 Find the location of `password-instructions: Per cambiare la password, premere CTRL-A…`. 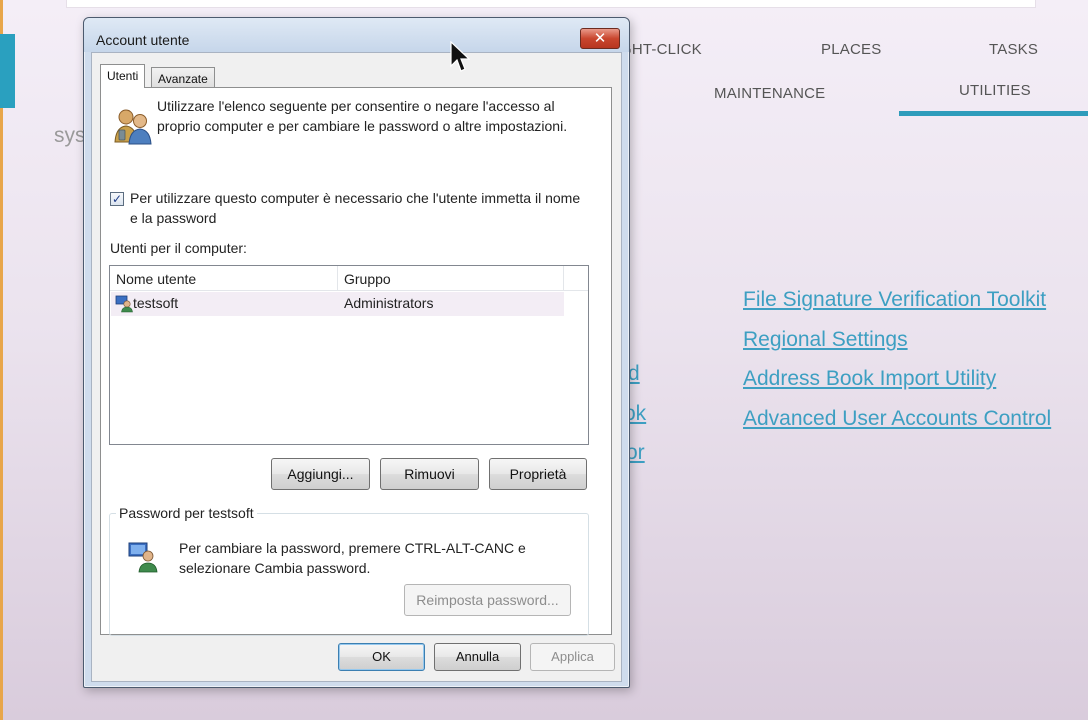

password-instructions: Per cambiare la password, premere CTRL-A… is located at coordinates (352, 558).